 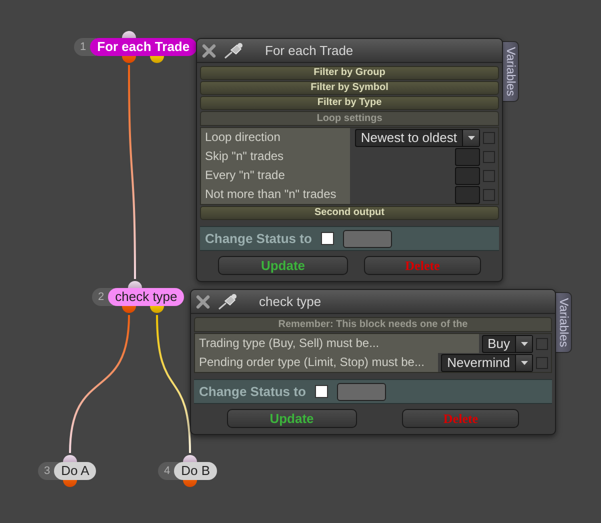 What do you see at coordinates (478, 362) in the screenshot?
I see `dropdown-value: Nevermind` at bounding box center [478, 362].